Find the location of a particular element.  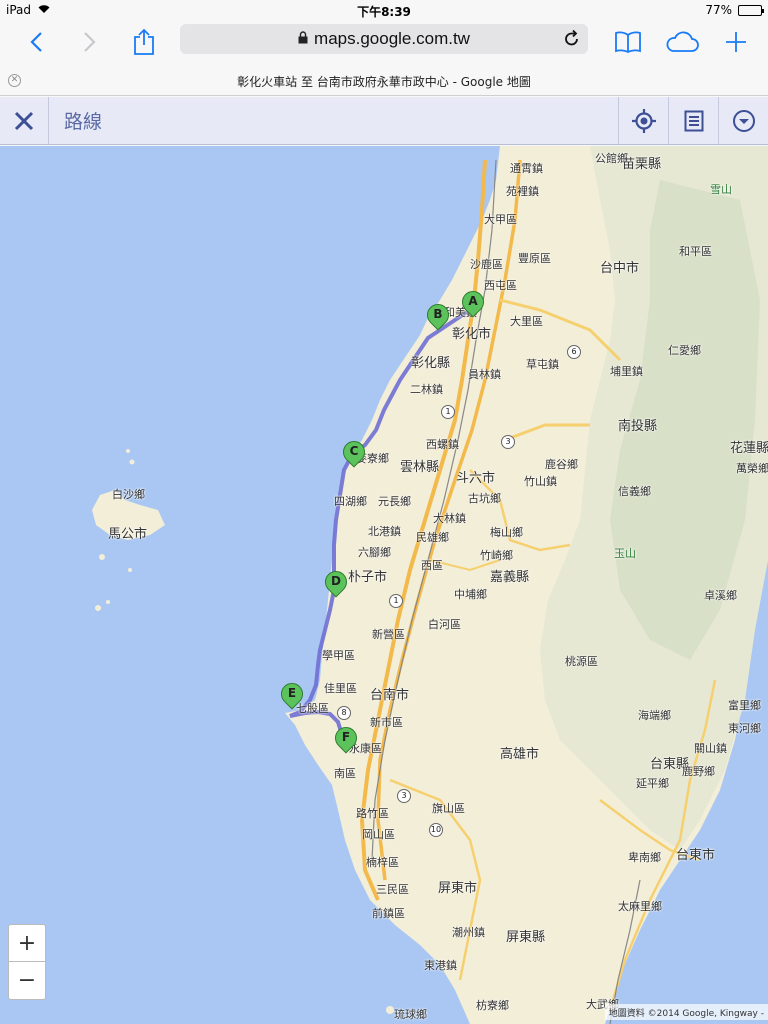

my-location-button is located at coordinates (643, 120).